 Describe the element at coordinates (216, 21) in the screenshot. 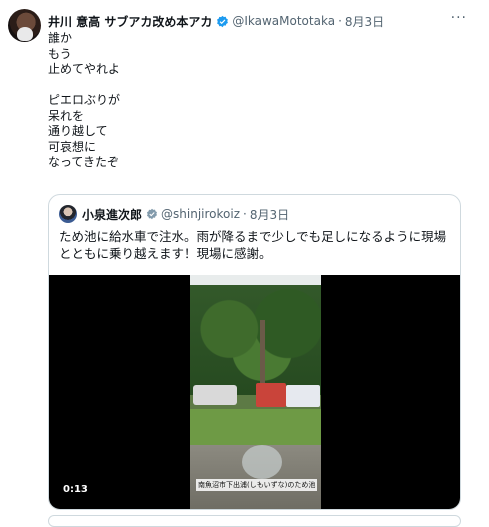

I see `tweet-header: 井川 意高 サブアカ改め本アカ @IkawaMototaka · 8月3日` at that location.